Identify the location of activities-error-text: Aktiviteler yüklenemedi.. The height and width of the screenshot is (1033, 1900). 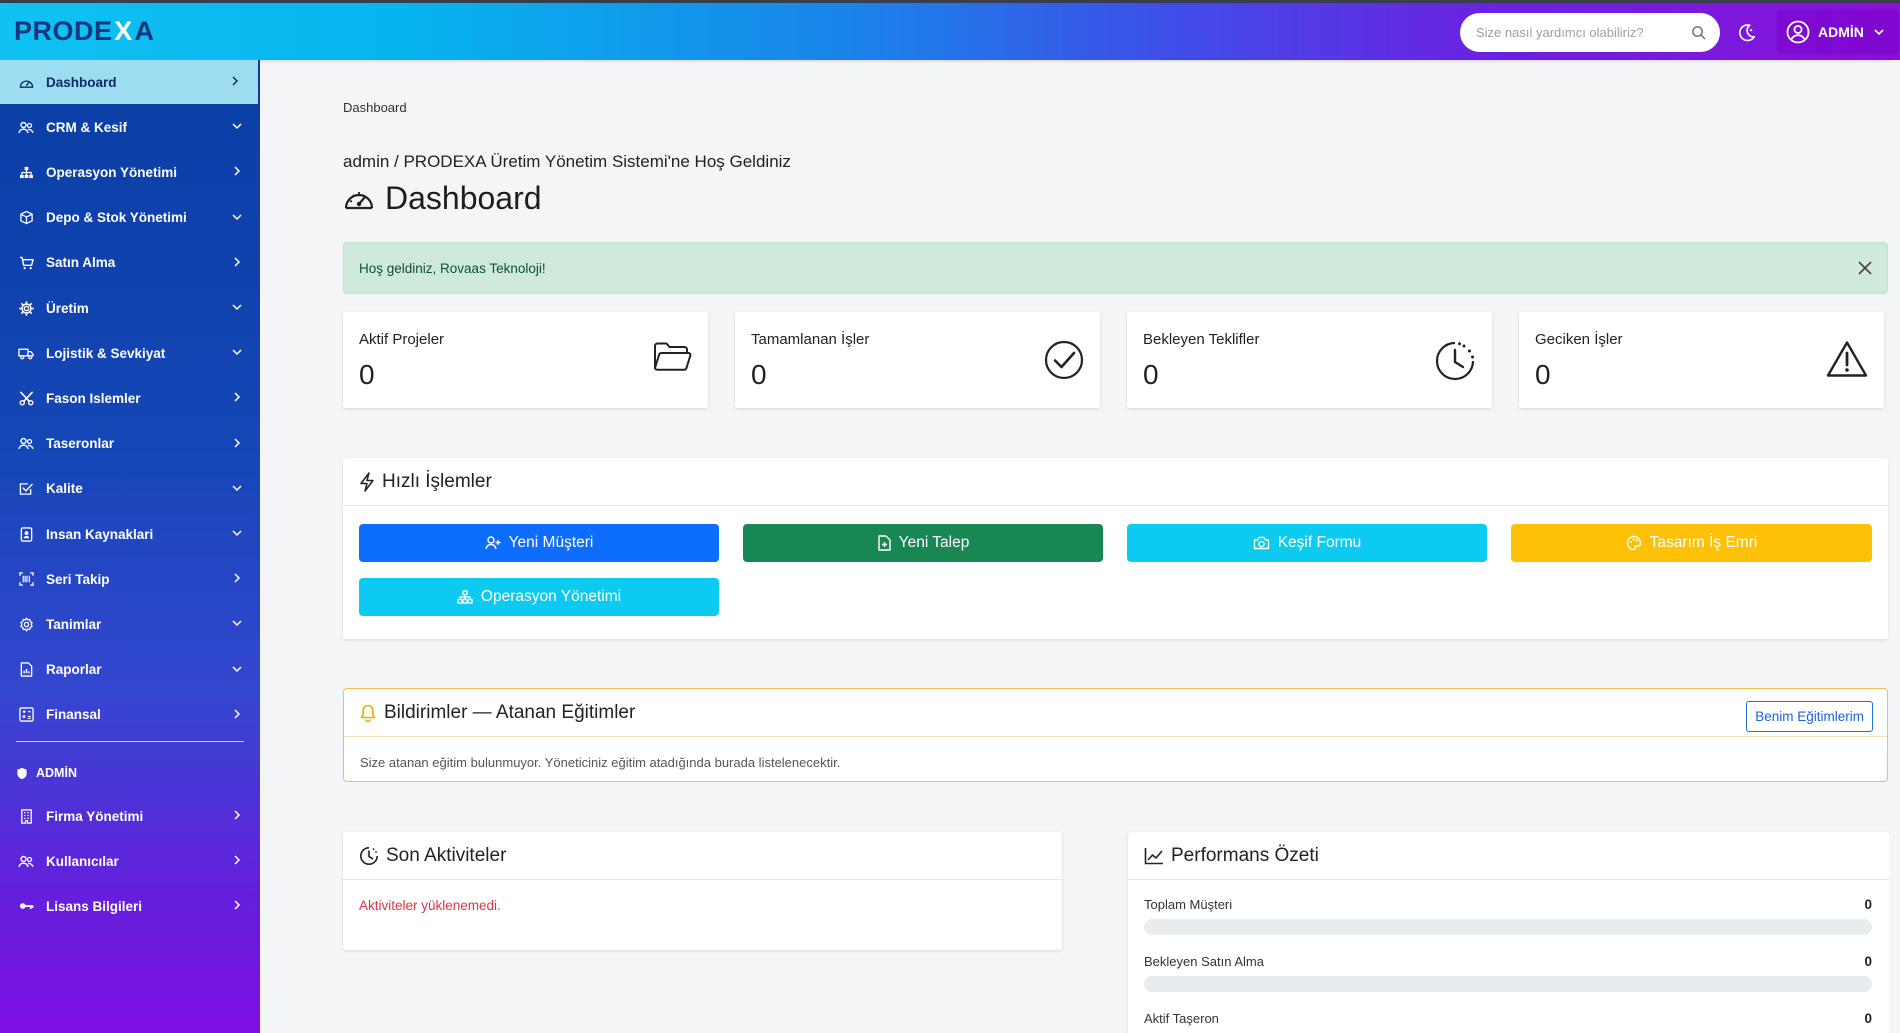
(430, 905).